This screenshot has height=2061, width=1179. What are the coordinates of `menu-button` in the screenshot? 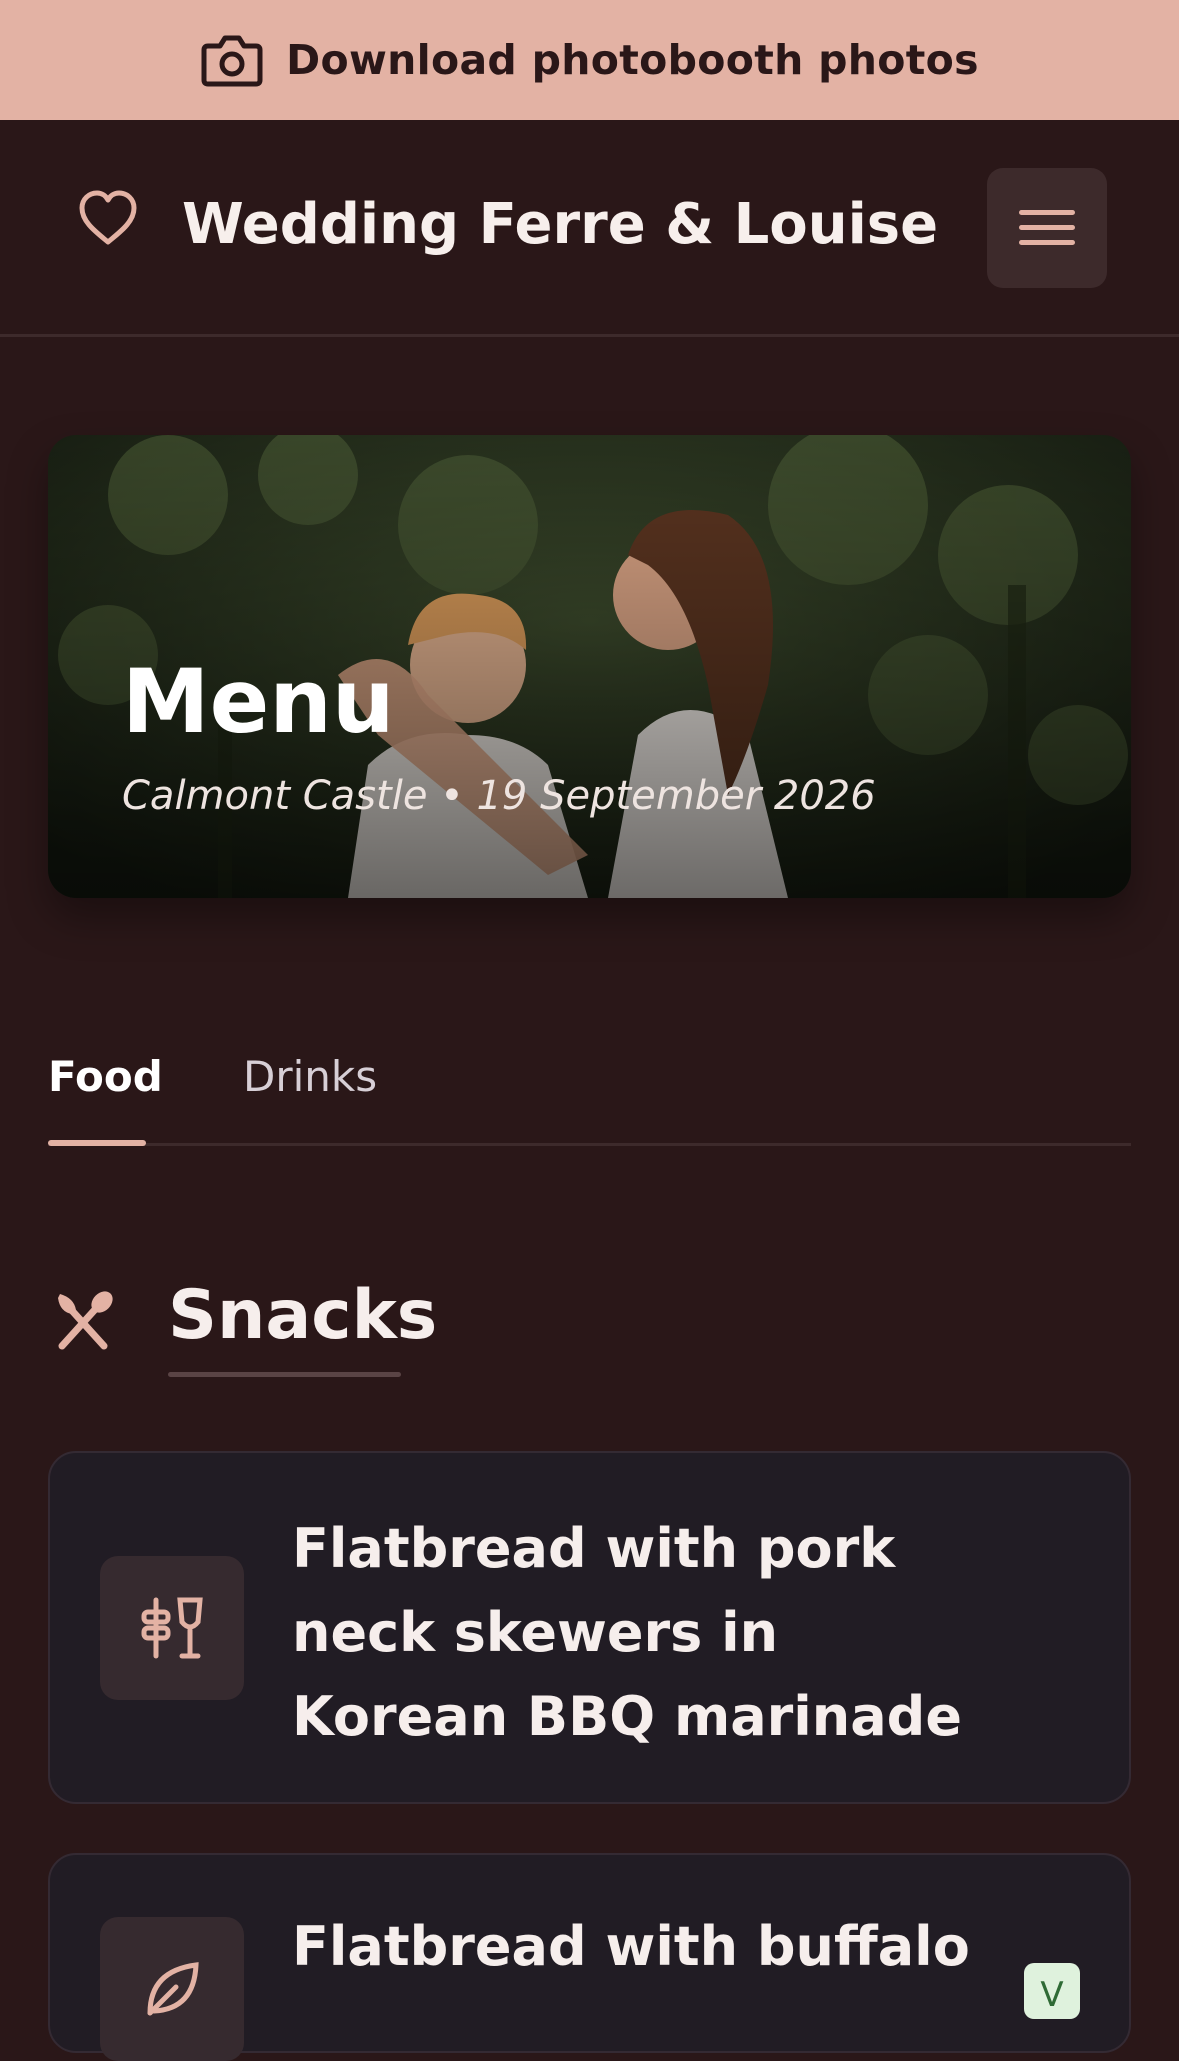 It's located at (1047, 228).